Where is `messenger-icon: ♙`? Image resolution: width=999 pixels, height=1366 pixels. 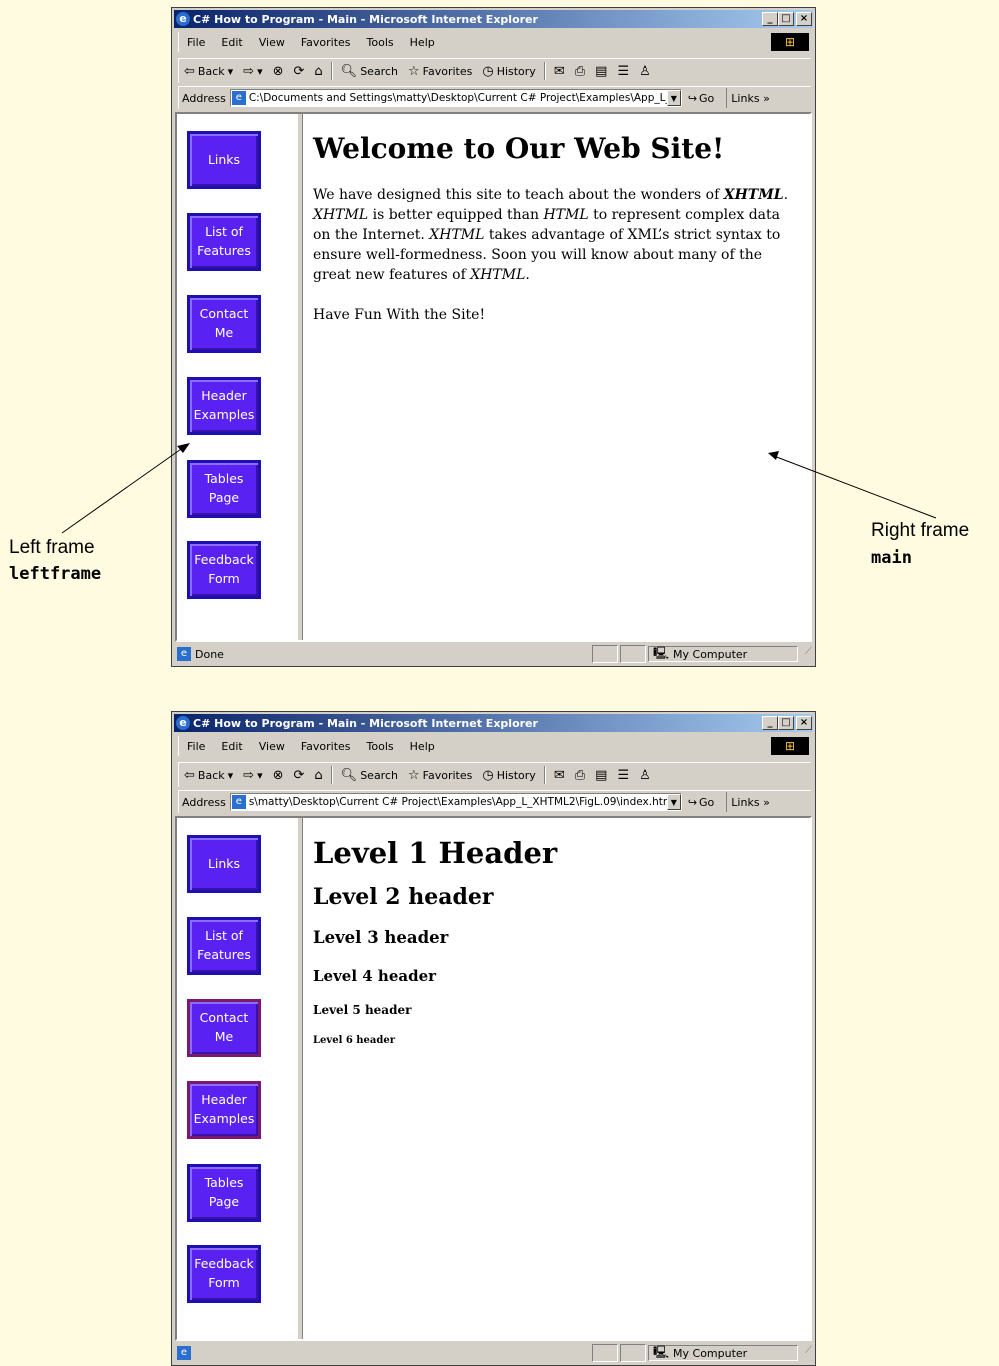
messenger-icon: ♙ is located at coordinates (645, 775).